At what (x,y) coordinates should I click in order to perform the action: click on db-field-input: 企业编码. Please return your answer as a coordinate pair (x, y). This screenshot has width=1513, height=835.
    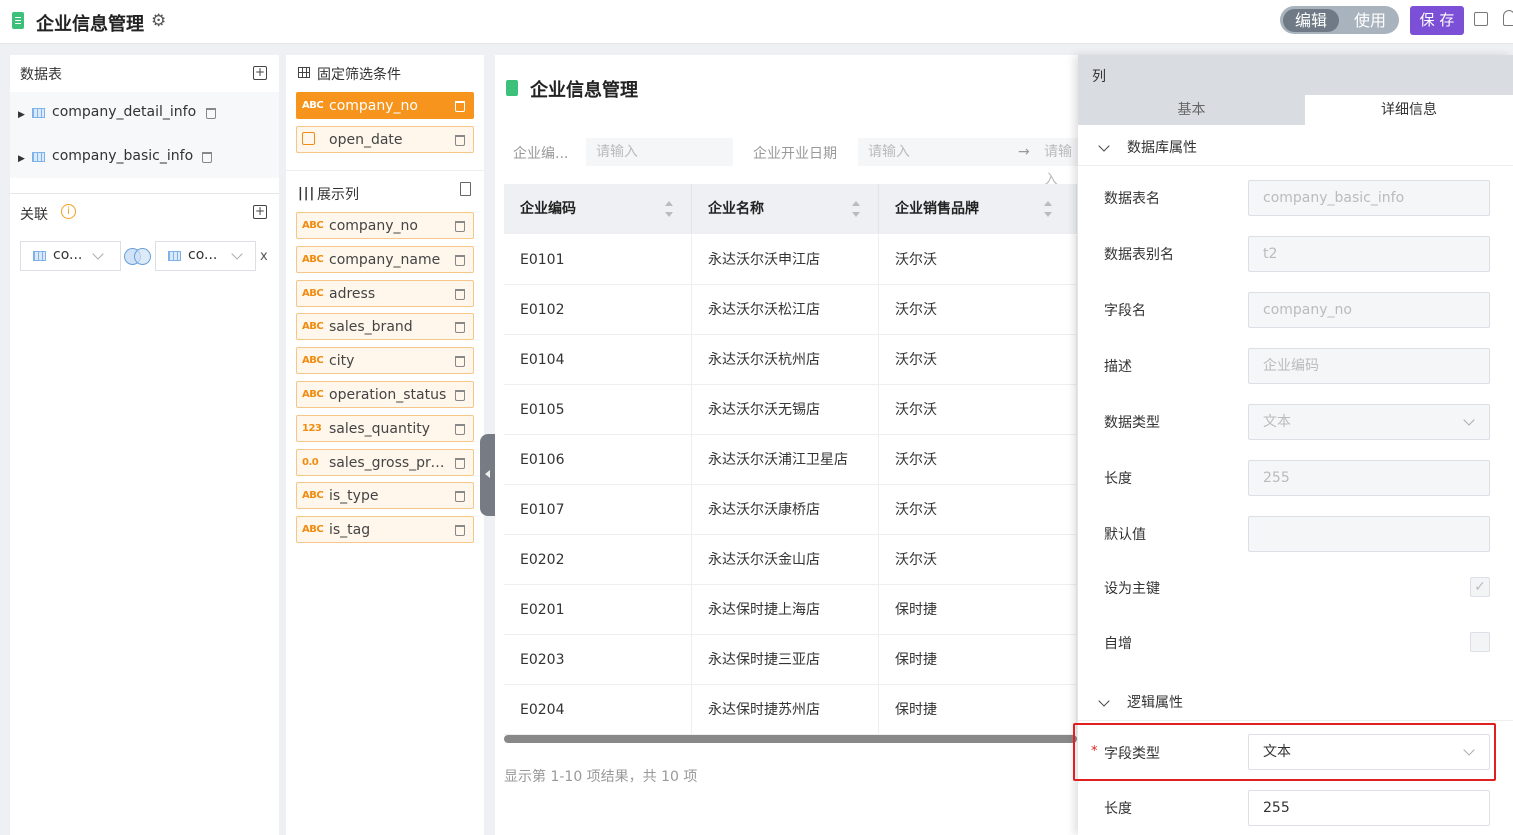
    Looking at the image, I should click on (1369, 366).